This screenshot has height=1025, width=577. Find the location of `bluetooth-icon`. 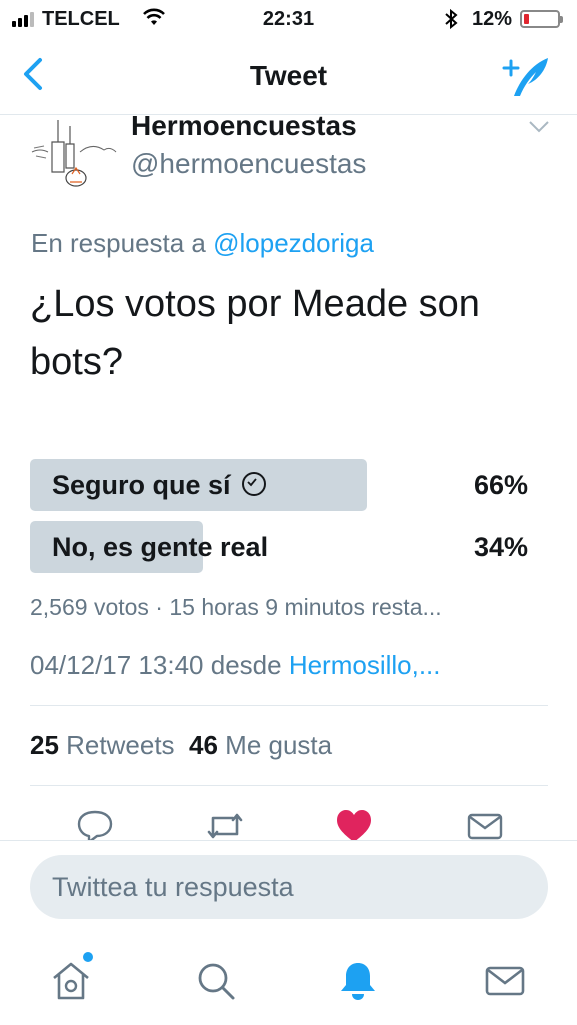

bluetooth-icon is located at coordinates (451, 22).